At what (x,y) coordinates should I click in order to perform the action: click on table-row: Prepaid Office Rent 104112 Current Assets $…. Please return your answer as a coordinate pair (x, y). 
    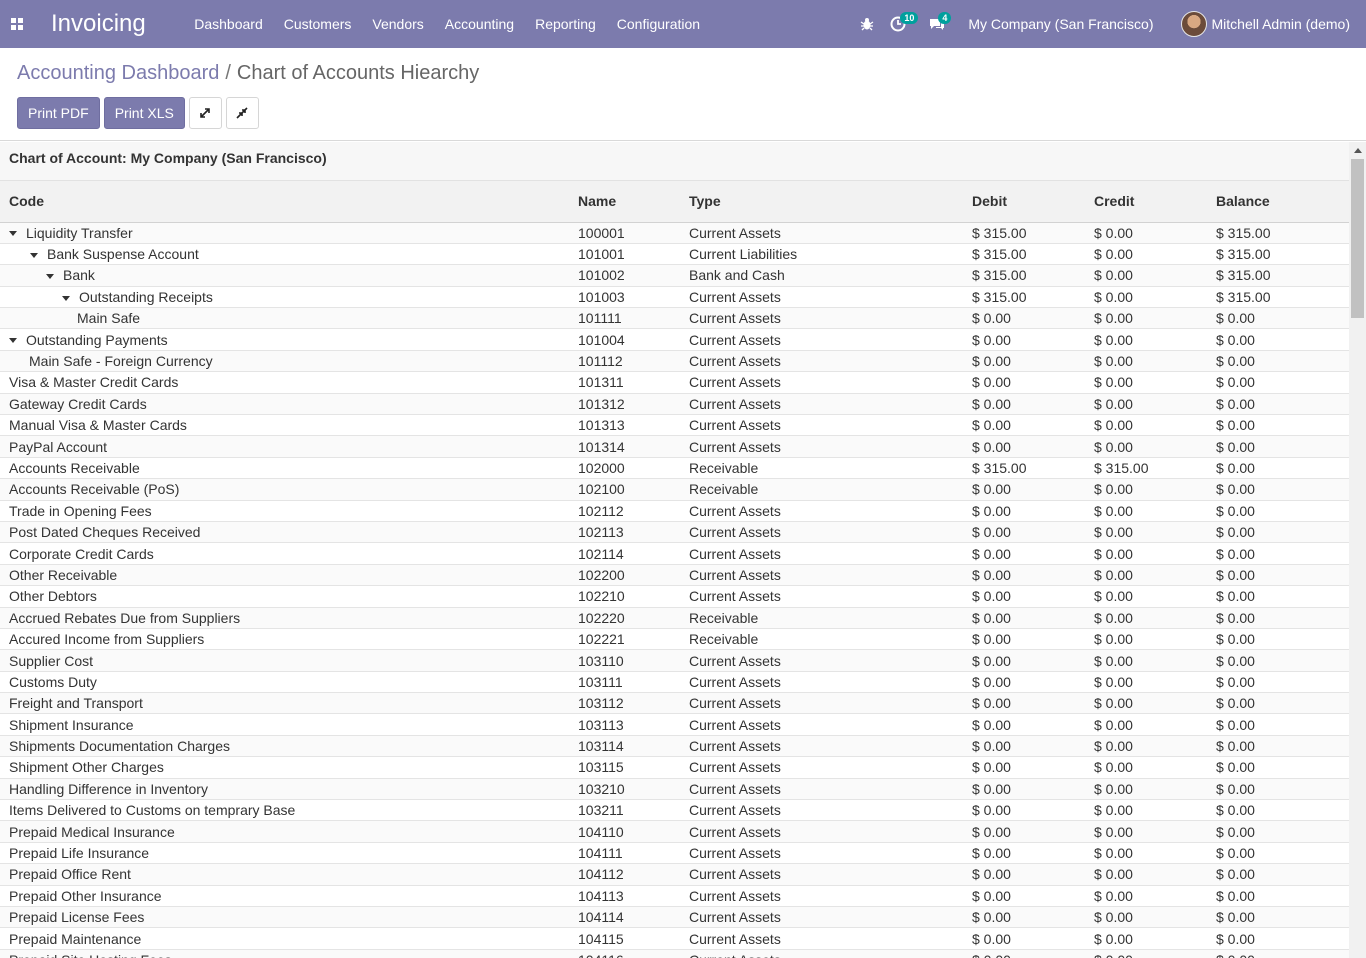
    Looking at the image, I should click on (674, 874).